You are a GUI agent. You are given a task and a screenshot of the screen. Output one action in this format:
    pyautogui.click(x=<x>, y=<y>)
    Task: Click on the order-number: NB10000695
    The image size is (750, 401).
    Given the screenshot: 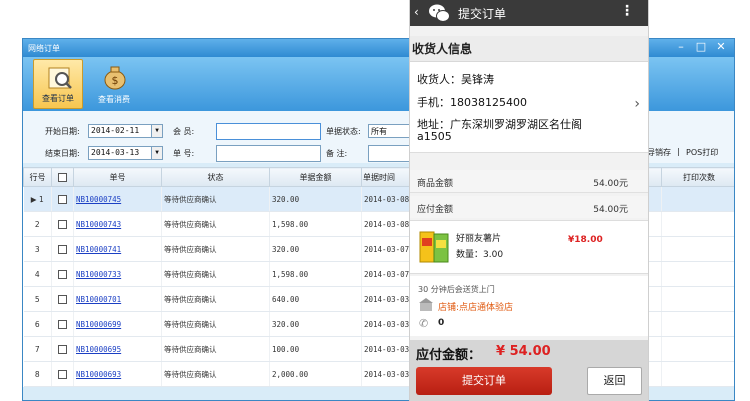 What is the action you would take?
    pyautogui.click(x=98, y=349)
    